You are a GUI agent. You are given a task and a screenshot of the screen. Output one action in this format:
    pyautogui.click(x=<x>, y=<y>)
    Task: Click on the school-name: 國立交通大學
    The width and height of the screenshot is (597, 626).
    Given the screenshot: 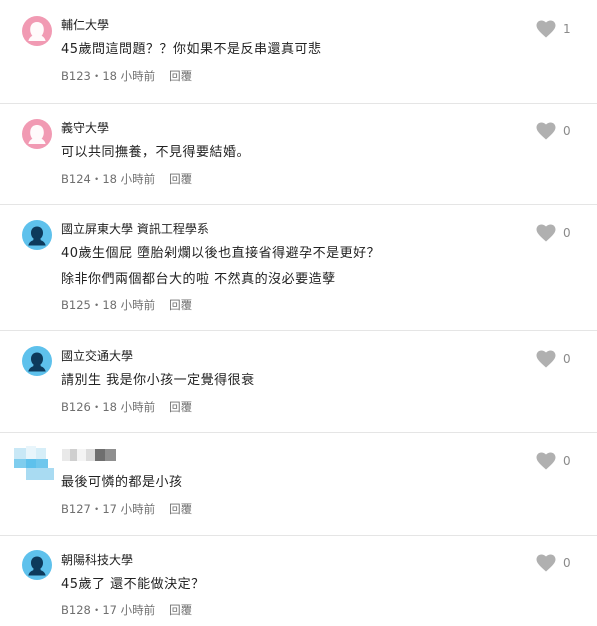 What is the action you would take?
    pyautogui.click(x=97, y=356)
    